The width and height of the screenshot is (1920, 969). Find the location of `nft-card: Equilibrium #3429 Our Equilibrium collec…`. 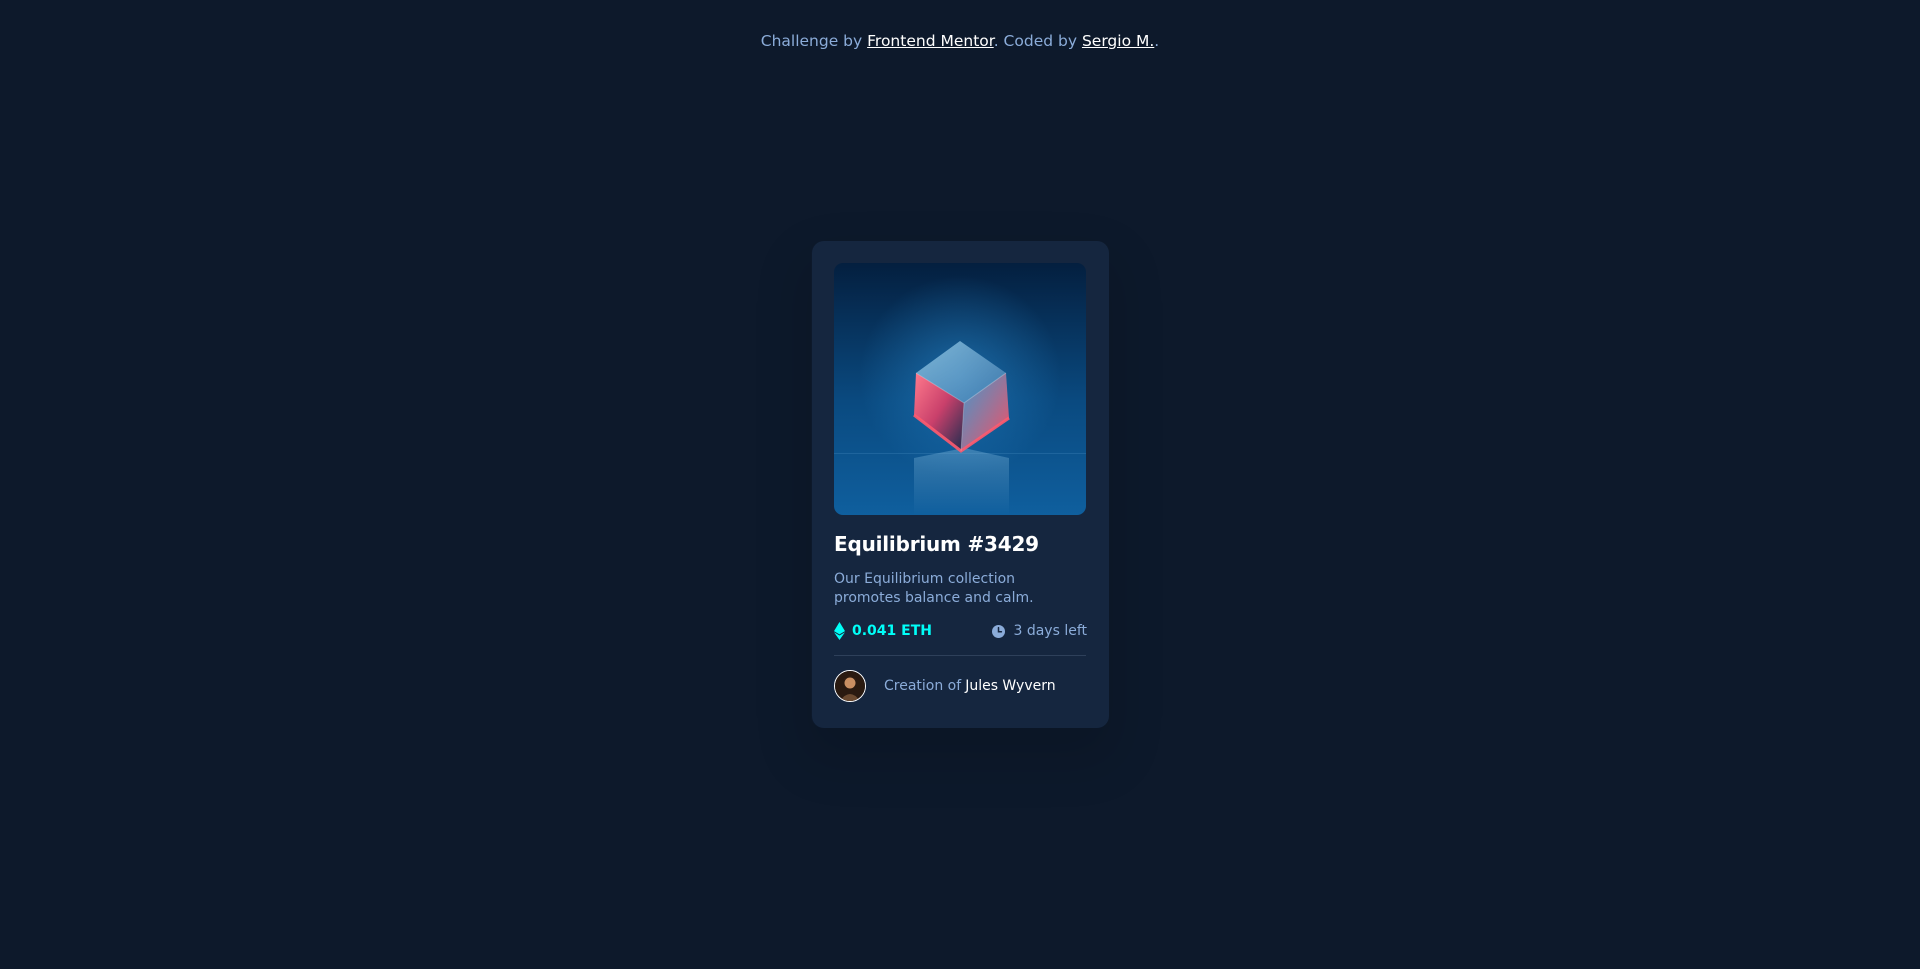

nft-card: Equilibrium #3429 Our Equilibrium collec… is located at coordinates (960, 484).